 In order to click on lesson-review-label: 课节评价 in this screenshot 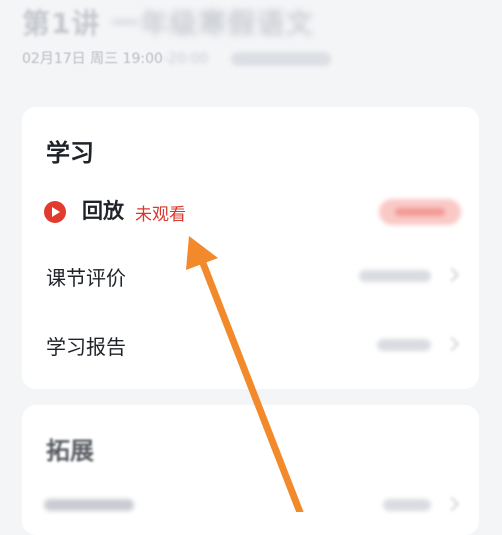, I will do `click(86, 278)`.